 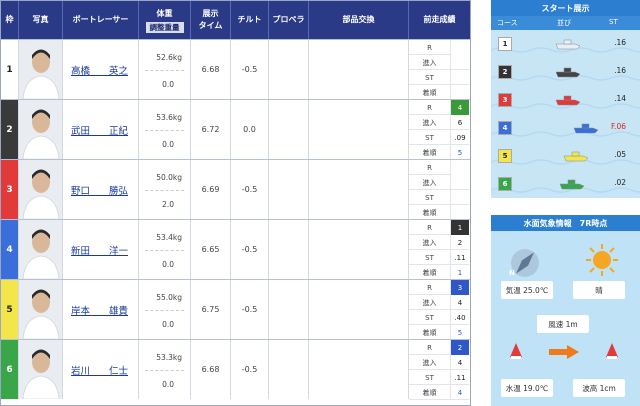 What do you see at coordinates (211, 69) in the screenshot?
I see `exhibit-time: 6.68` at bounding box center [211, 69].